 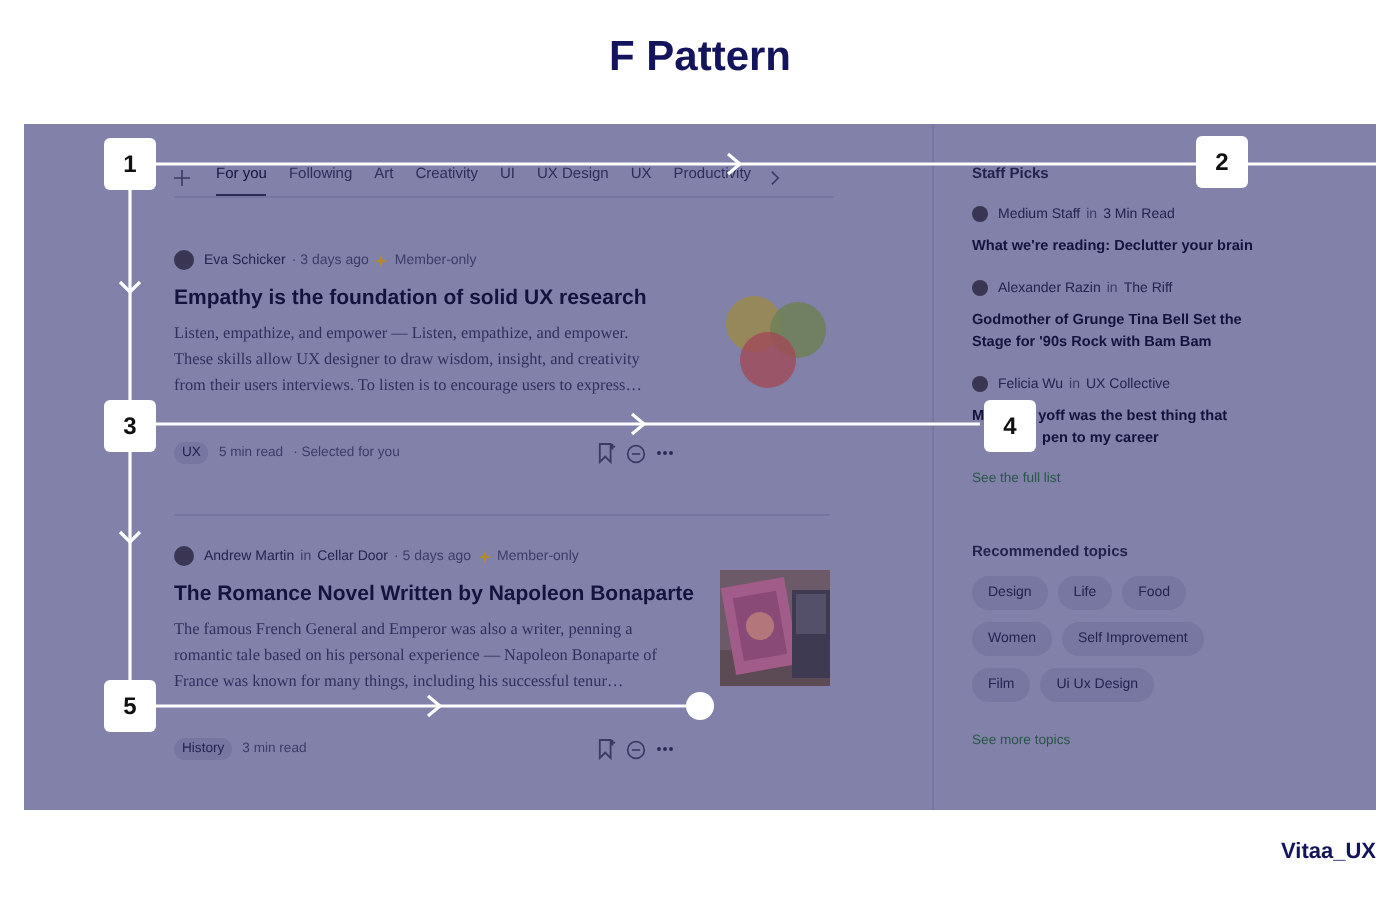 What do you see at coordinates (1222, 162) in the screenshot?
I see `step-badge: 2` at bounding box center [1222, 162].